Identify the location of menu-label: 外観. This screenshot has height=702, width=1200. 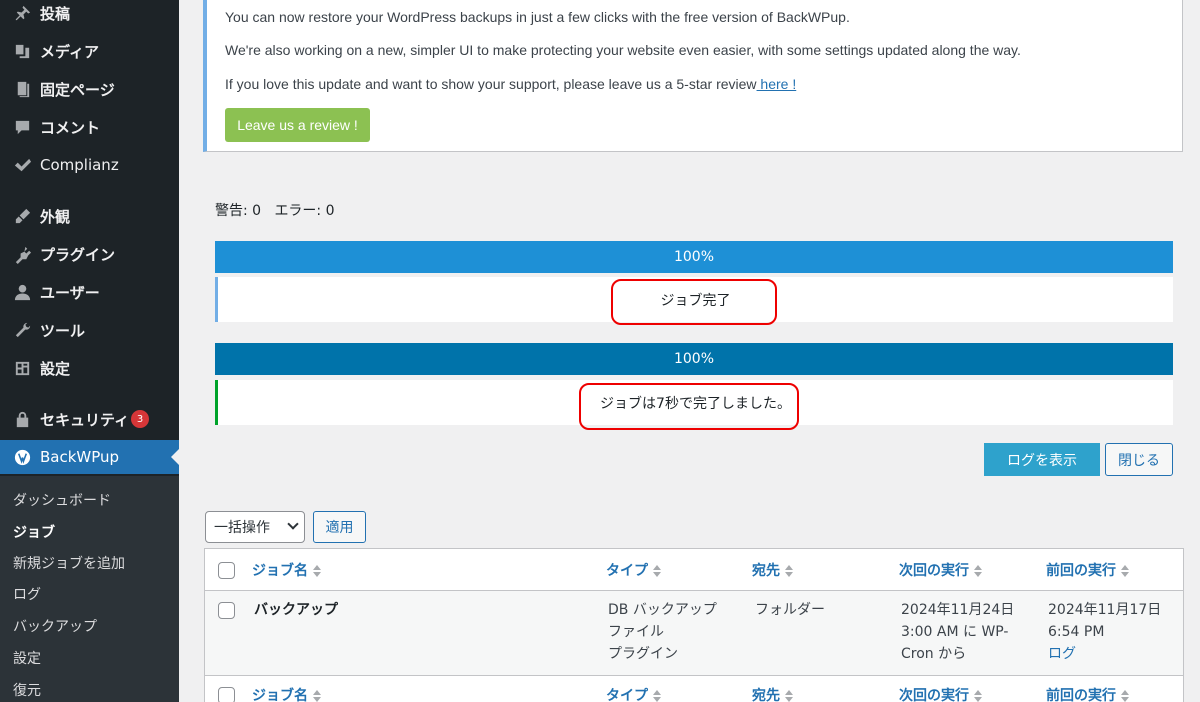
(55, 216).